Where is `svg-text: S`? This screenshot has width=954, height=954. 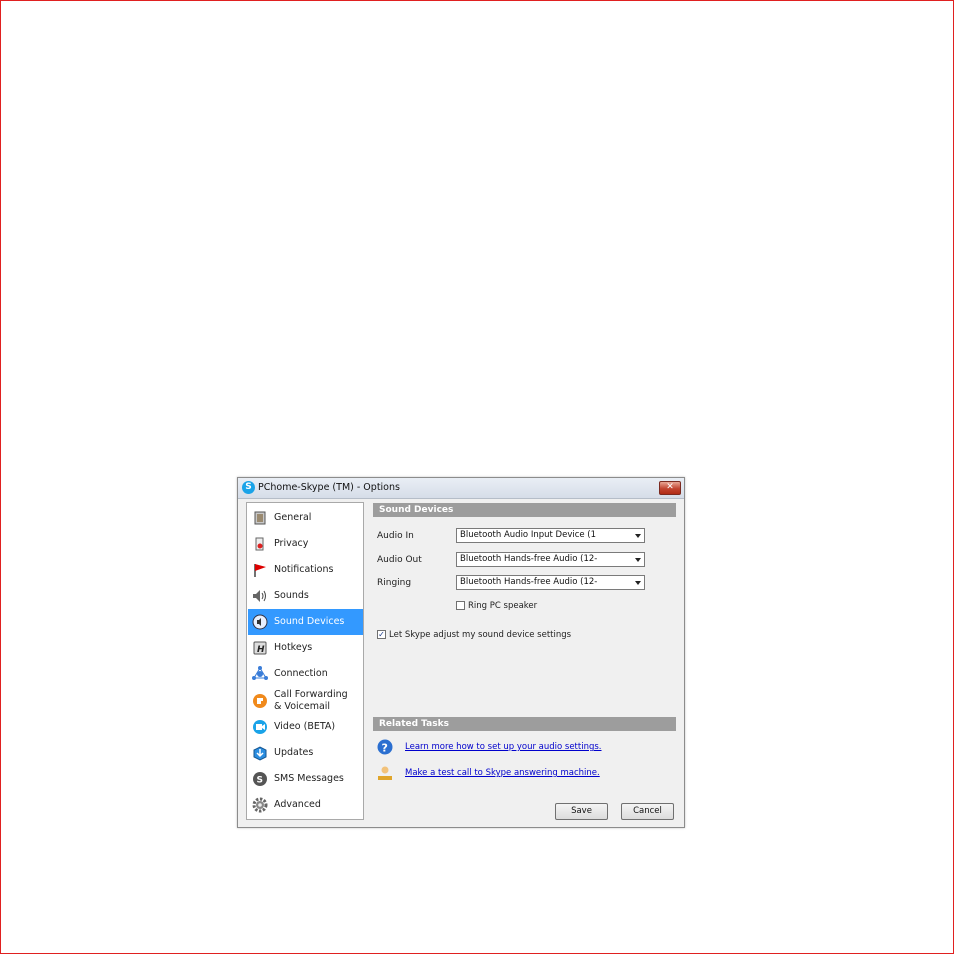 svg-text: S is located at coordinates (260, 781).